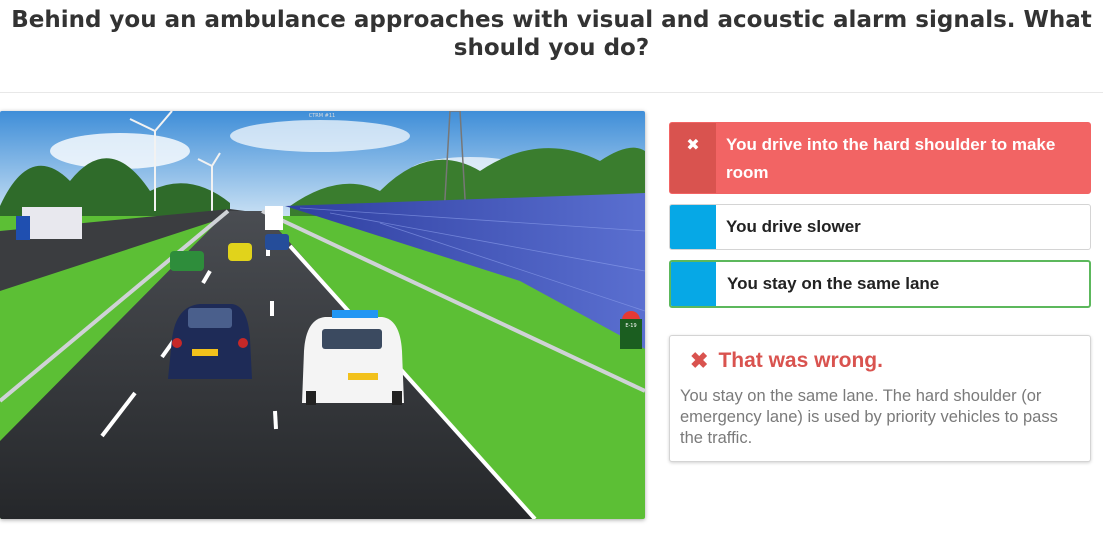 The image size is (1103, 533). I want to click on answer-option-3: You stay on the same lane, so click(880, 284).